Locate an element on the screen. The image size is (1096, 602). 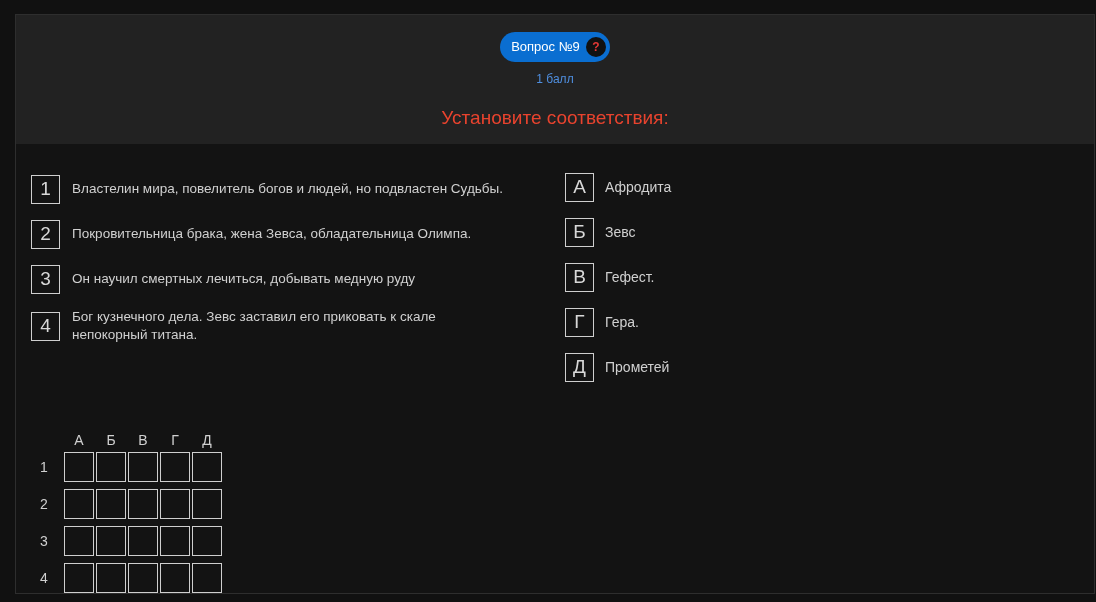
option-text: Гера. is located at coordinates (622, 322).